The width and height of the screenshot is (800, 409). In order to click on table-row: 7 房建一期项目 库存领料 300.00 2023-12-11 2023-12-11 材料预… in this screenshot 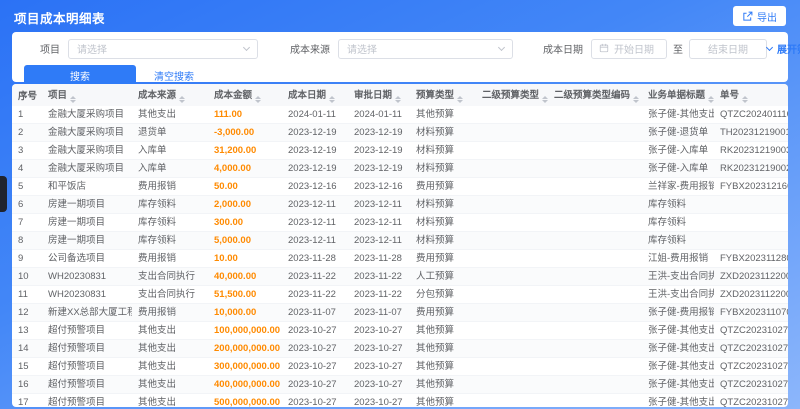, I will do `click(400, 222)`.